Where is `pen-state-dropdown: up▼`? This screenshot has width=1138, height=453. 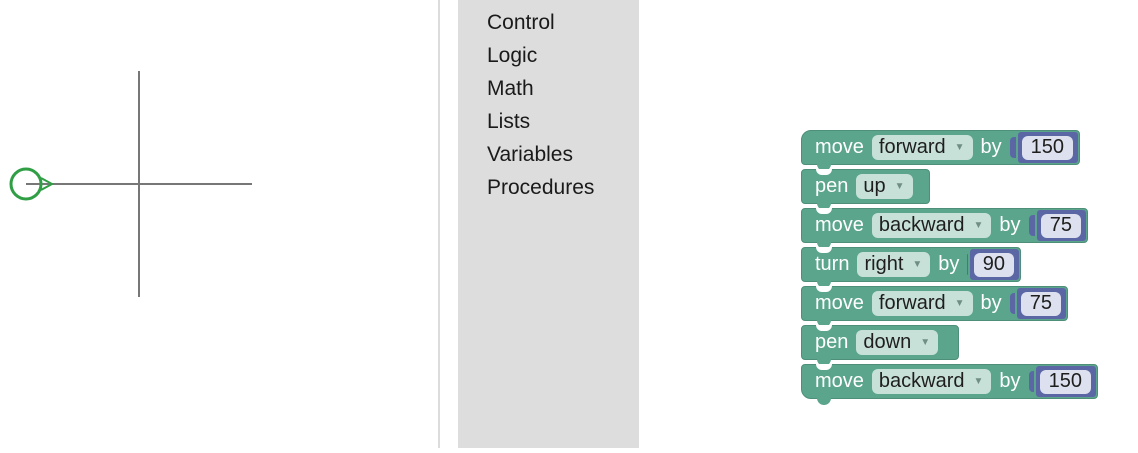 pen-state-dropdown: up▼ is located at coordinates (884, 186).